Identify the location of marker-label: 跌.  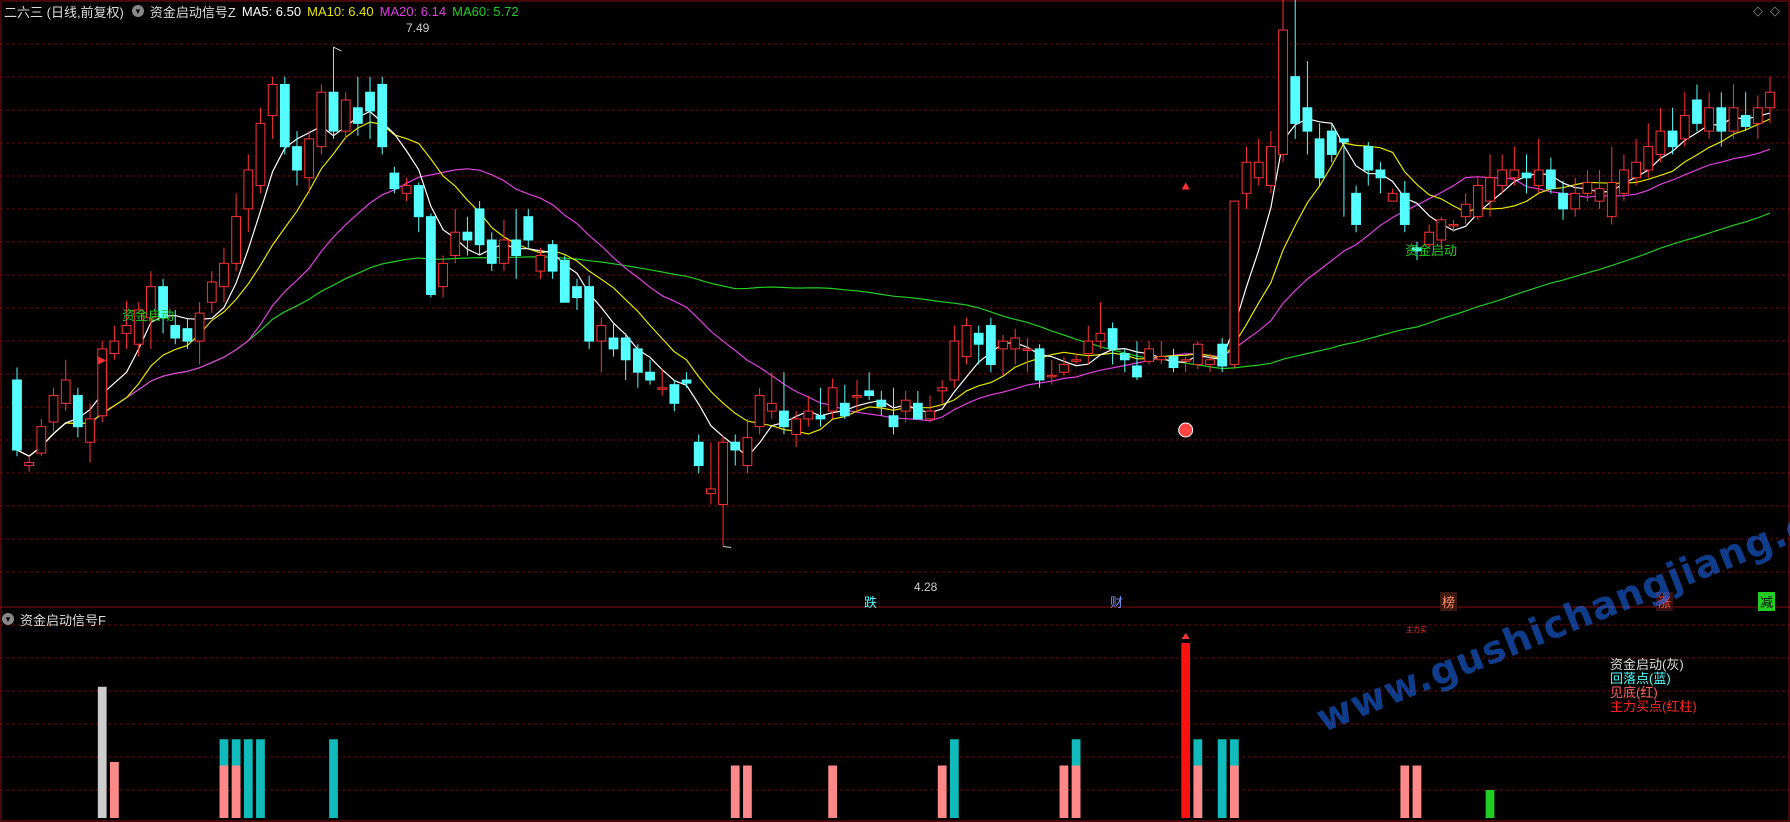
(871, 602).